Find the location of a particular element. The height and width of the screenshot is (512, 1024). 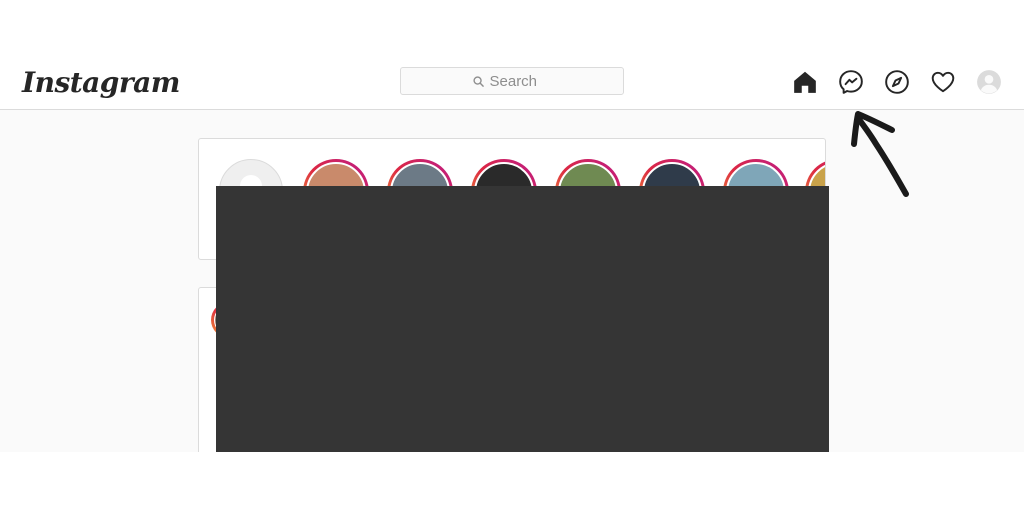

activity-heart-icon is located at coordinates (943, 82).